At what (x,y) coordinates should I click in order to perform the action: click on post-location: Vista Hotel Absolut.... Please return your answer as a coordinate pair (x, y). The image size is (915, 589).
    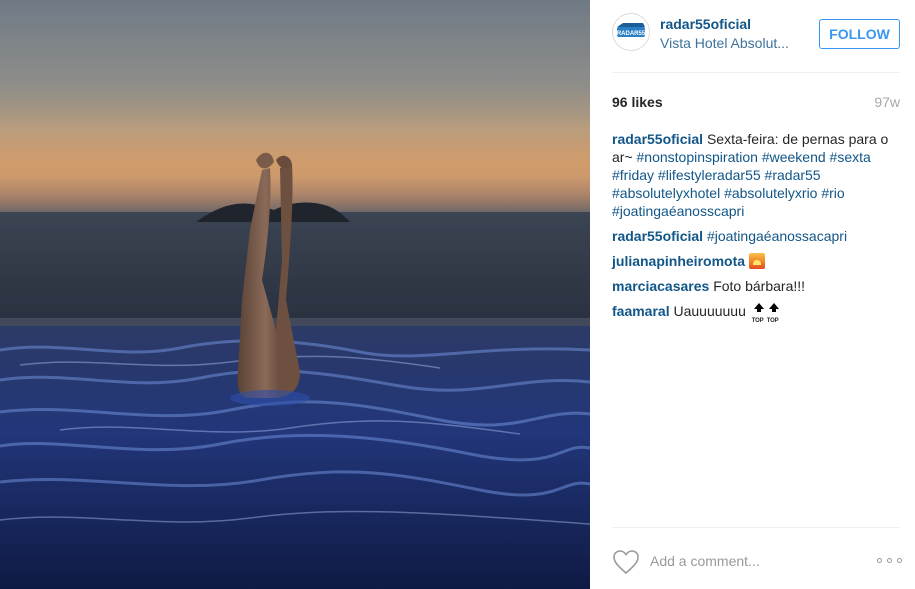
    Looking at the image, I should click on (735, 43).